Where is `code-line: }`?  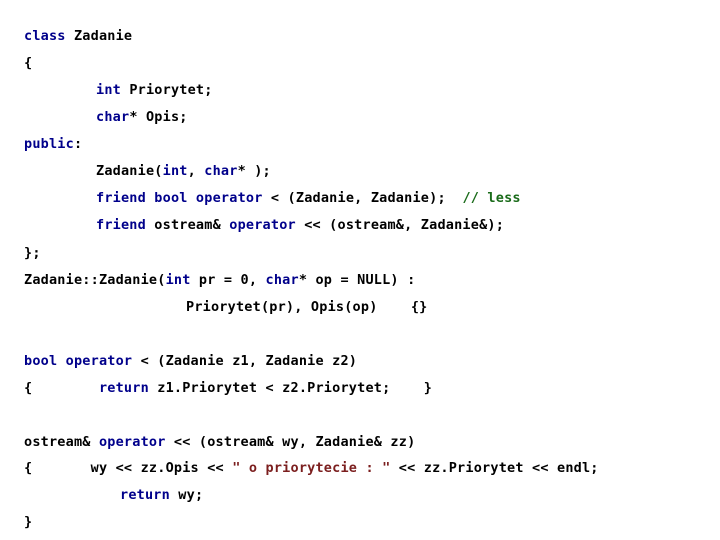
code-line: } is located at coordinates (28, 522).